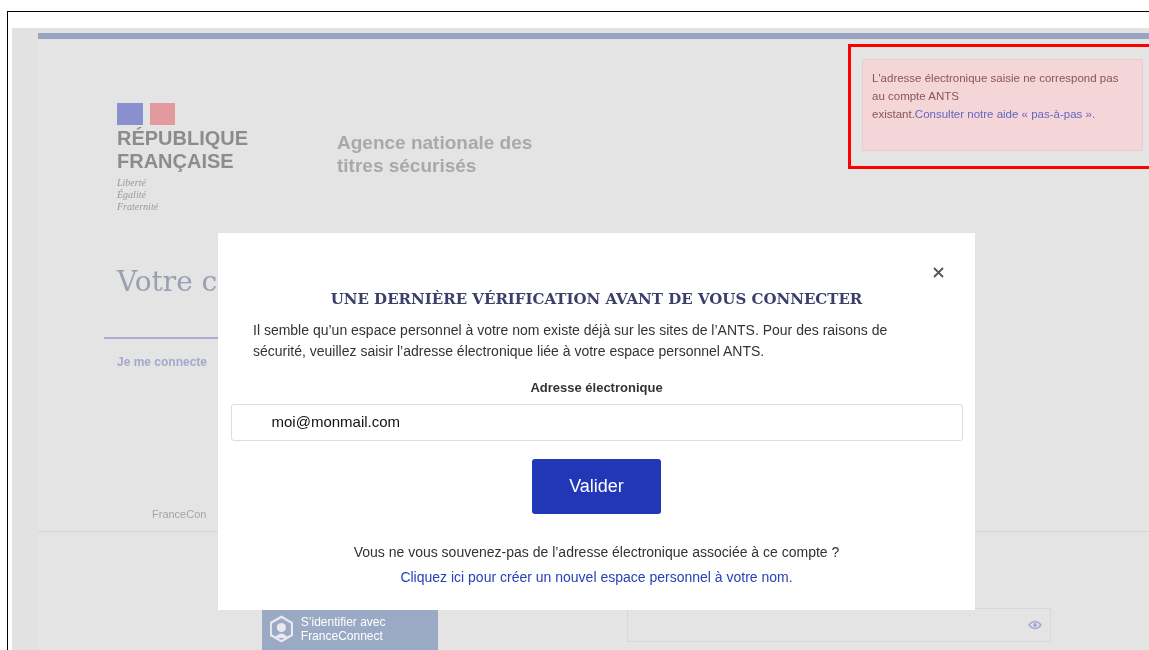 The height and width of the screenshot is (650, 1149). I want to click on dialog-title: UNE DERNIÈRE VÉRIFICATION AVANT DE VOUS CONNECTER, so click(596, 299).